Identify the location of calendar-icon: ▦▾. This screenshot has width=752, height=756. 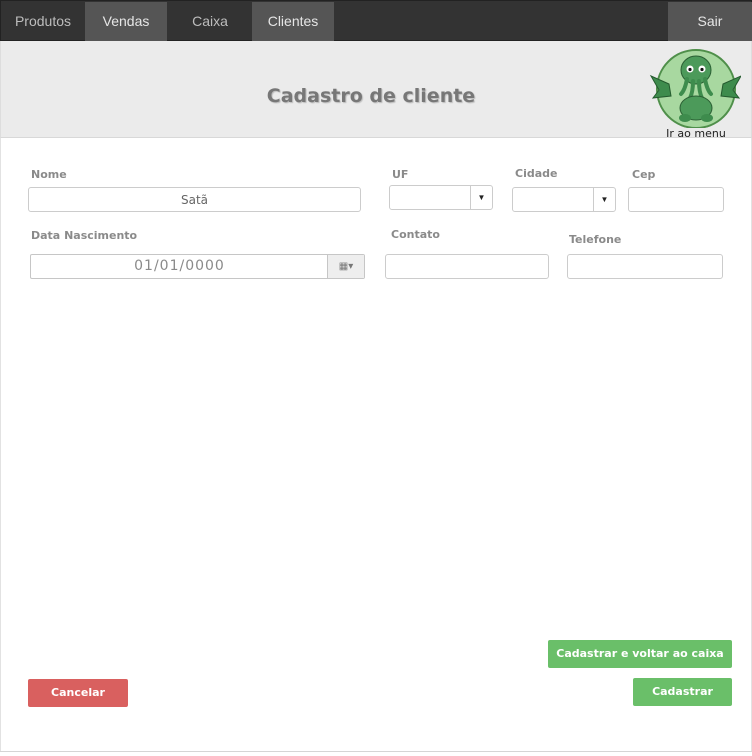
(345, 266).